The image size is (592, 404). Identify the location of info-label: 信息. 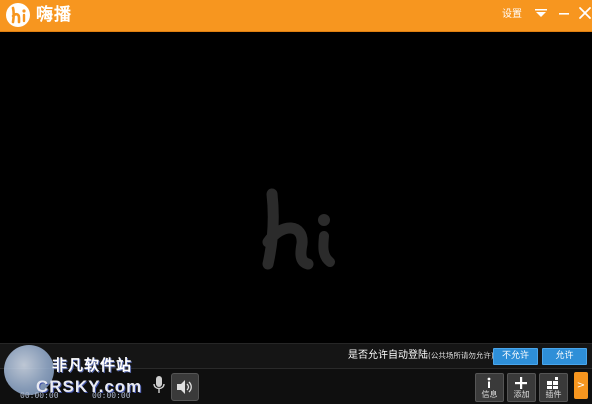
(489, 394).